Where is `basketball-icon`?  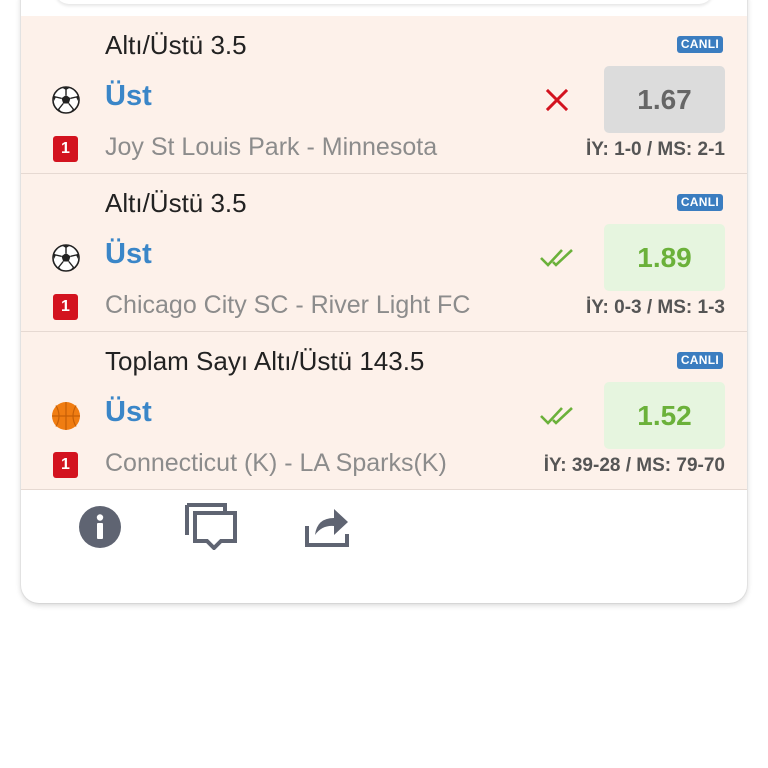
basketball-icon is located at coordinates (66, 416).